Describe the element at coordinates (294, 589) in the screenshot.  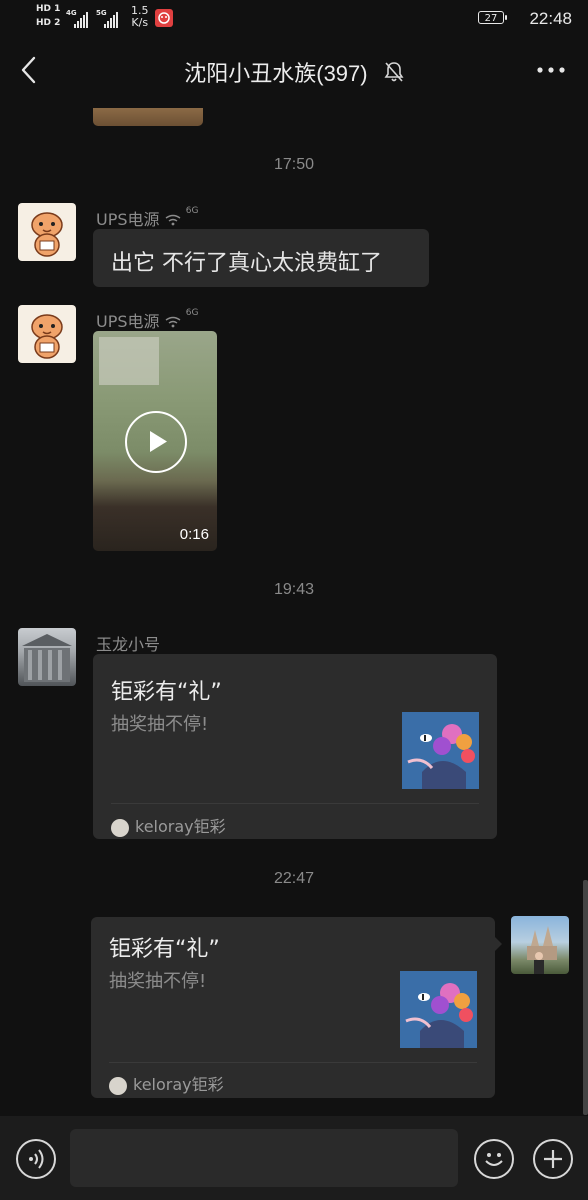
I see `timestamp: 19:43` at that location.